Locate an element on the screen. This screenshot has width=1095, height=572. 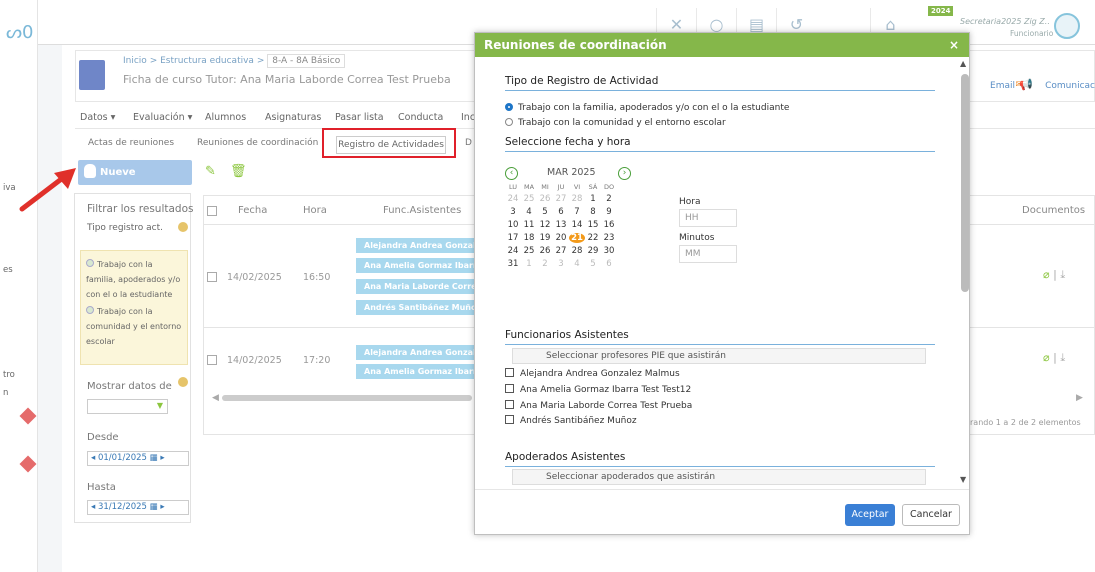
nav-datos: Datos ▾ is located at coordinates (97, 117).